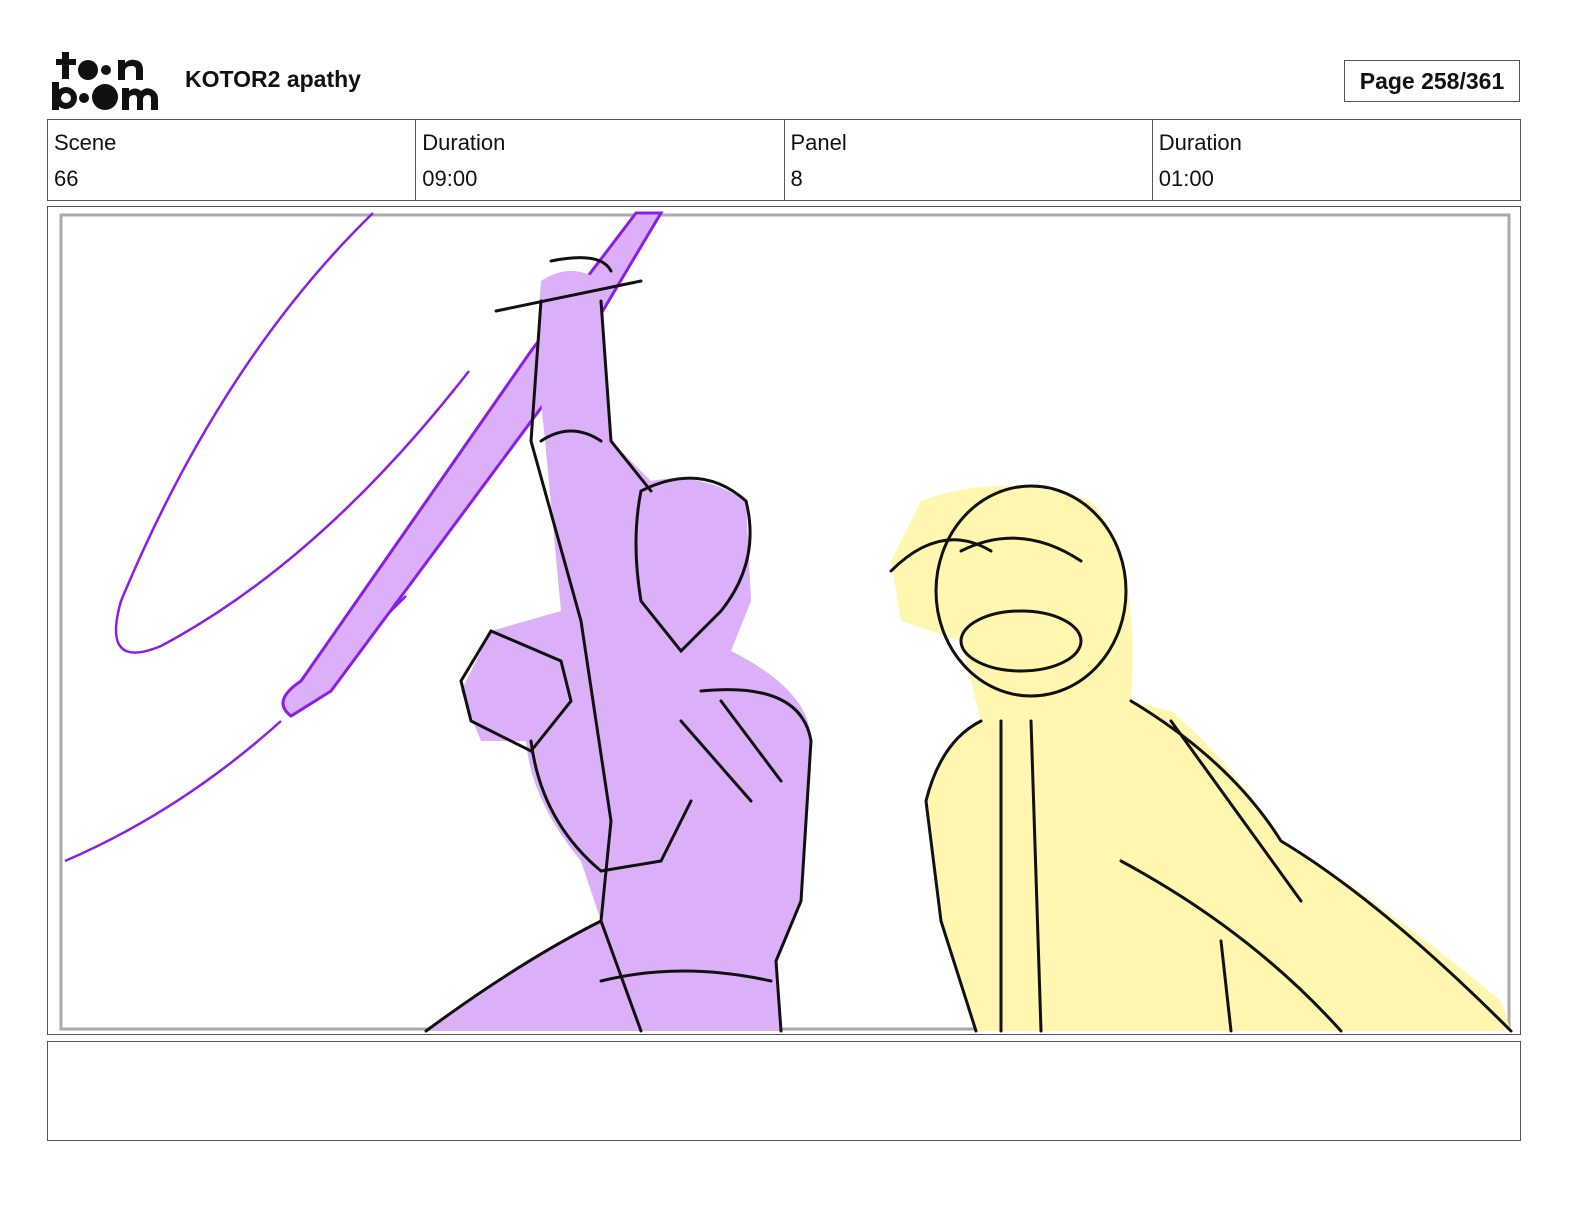 The image size is (1584, 1224). What do you see at coordinates (796, 178) in the screenshot?
I see `panel-value: 8` at bounding box center [796, 178].